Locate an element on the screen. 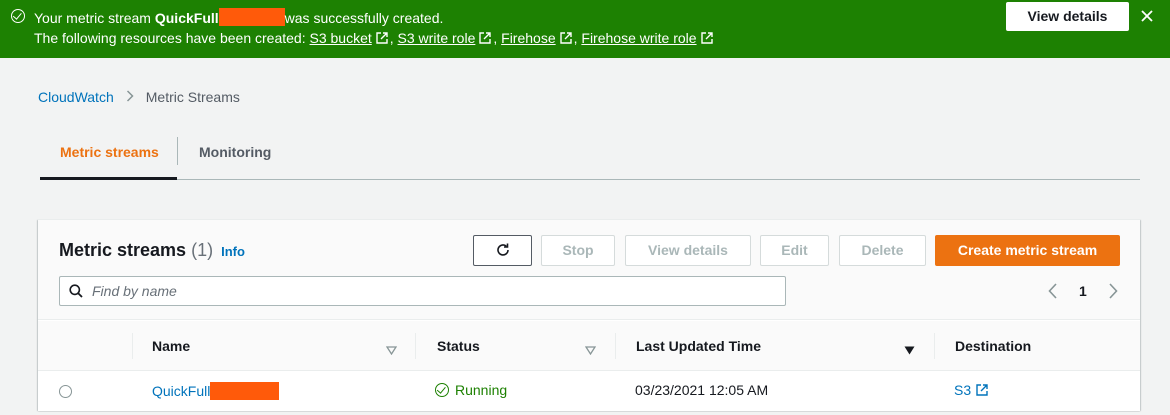 This screenshot has height=415, width=1170. tabs-border is located at coordinates (590, 179).